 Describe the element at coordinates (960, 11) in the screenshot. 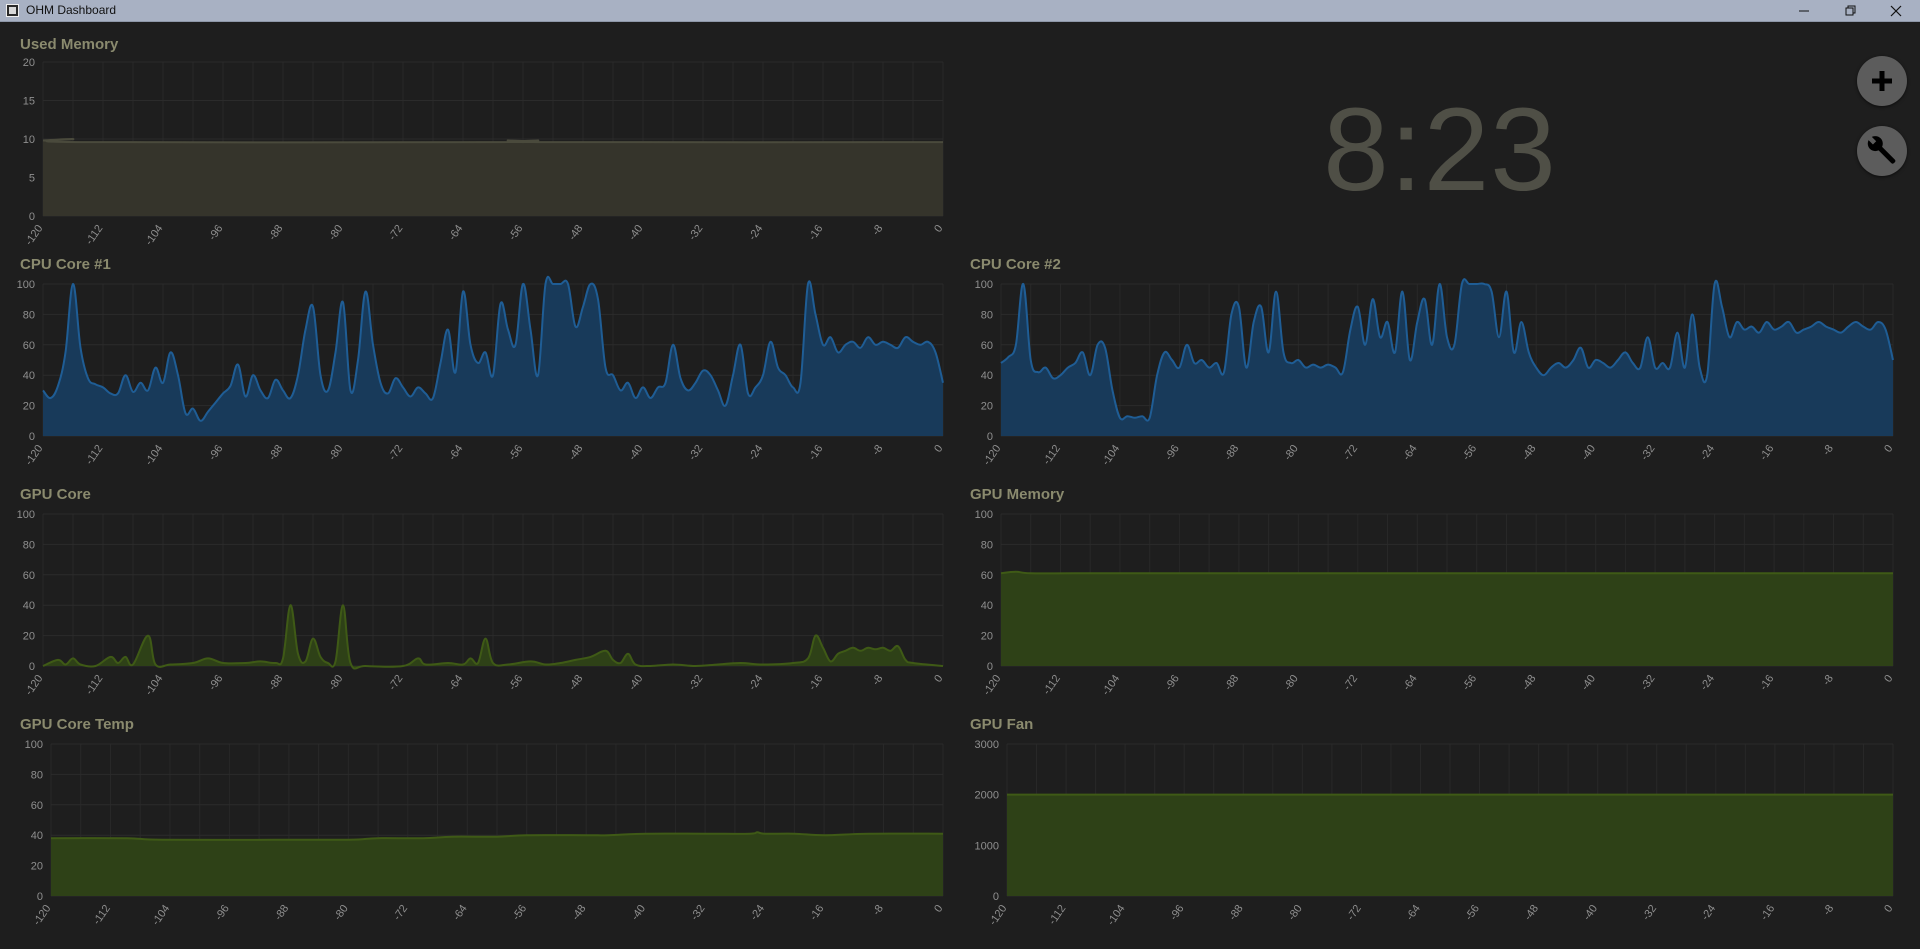

I see `title-bar: OHM Dashboard` at that location.